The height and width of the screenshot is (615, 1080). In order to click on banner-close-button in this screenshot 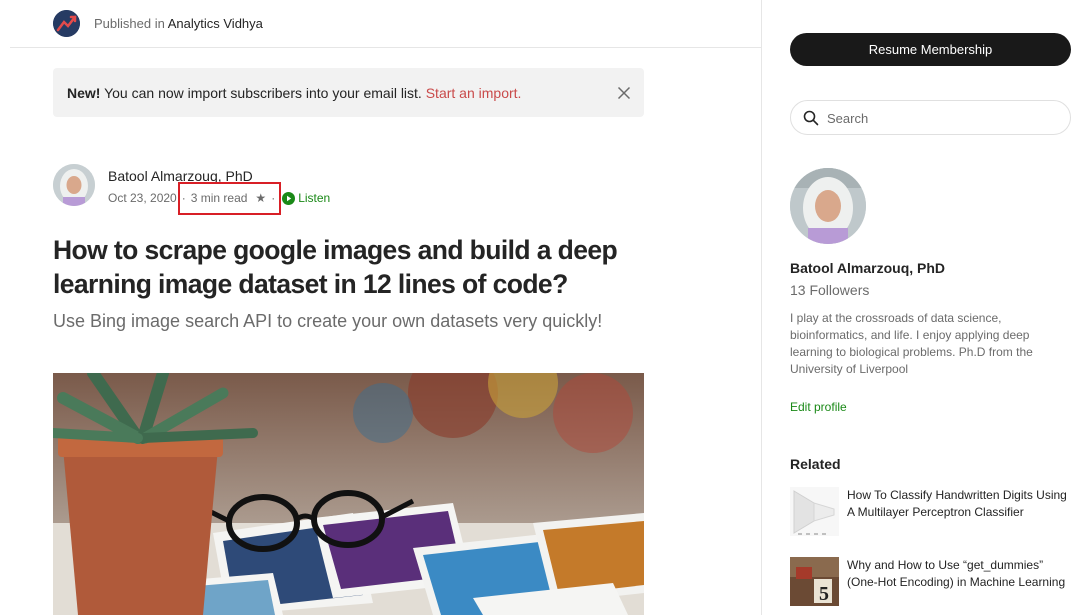, I will do `click(624, 93)`.